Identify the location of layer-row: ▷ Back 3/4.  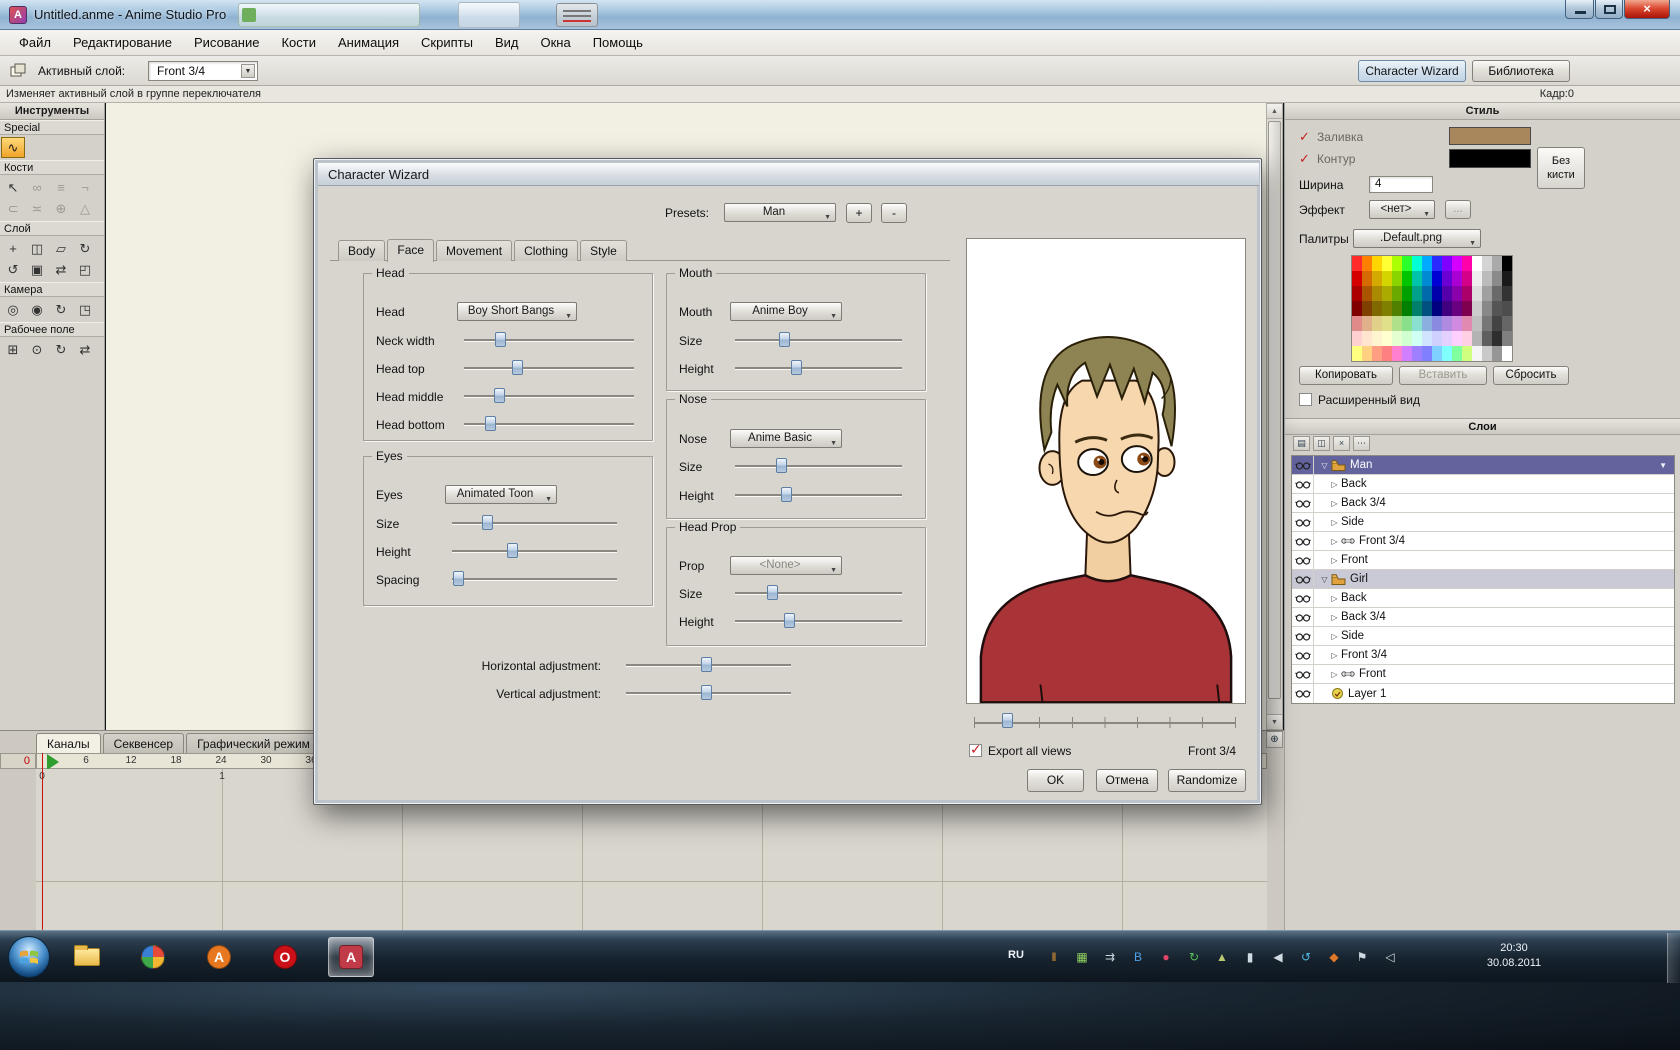
(1483, 503).